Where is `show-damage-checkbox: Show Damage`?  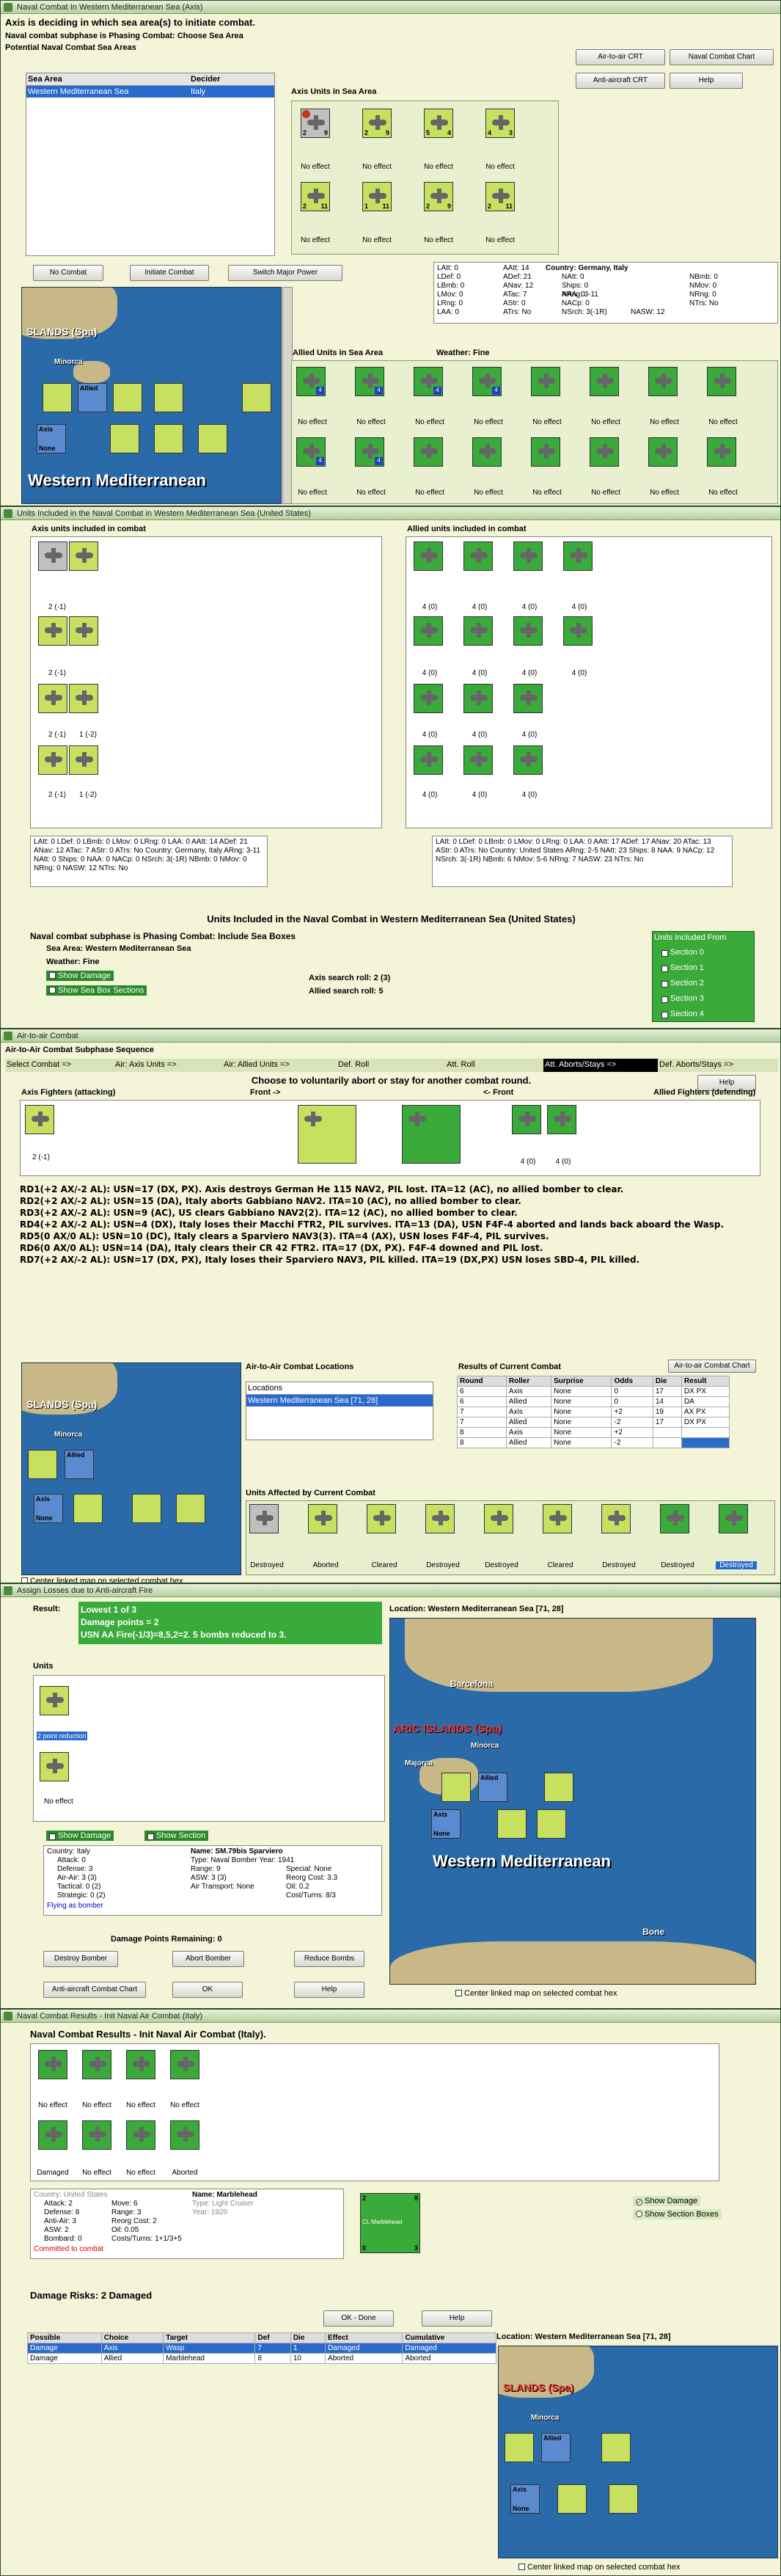 show-damage-checkbox: Show Damage is located at coordinates (80, 976).